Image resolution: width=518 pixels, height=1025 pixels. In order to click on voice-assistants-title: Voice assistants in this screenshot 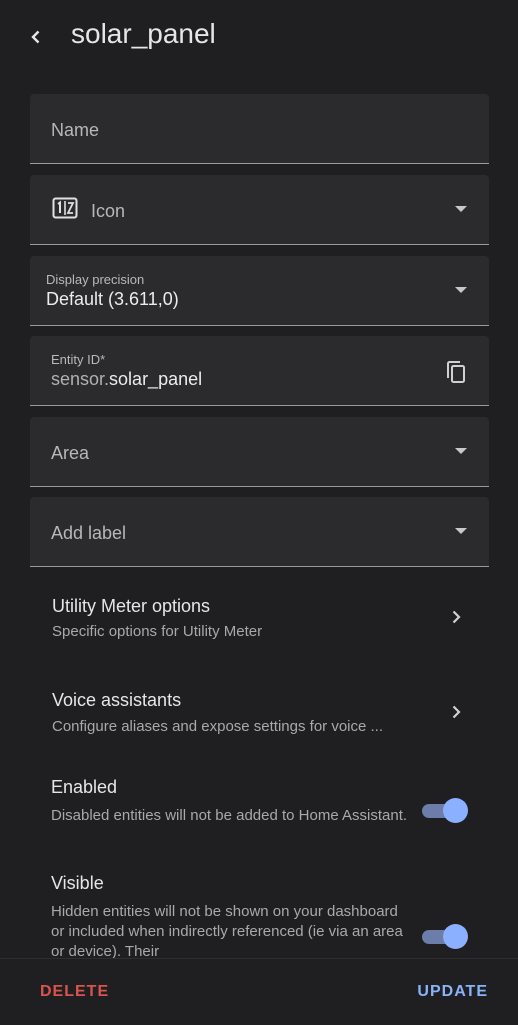, I will do `click(117, 700)`.